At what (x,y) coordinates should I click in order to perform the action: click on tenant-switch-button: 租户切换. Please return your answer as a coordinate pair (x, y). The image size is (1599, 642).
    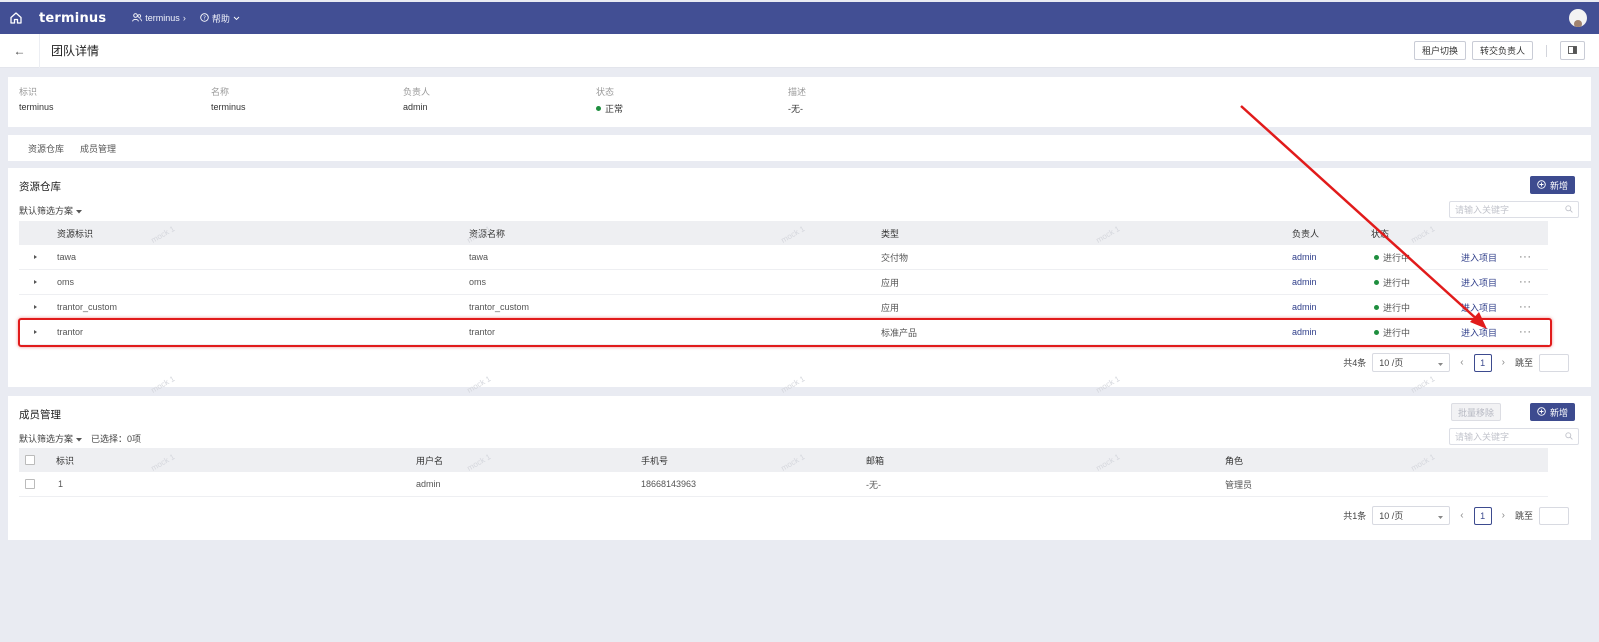
    Looking at the image, I should click on (1439, 50).